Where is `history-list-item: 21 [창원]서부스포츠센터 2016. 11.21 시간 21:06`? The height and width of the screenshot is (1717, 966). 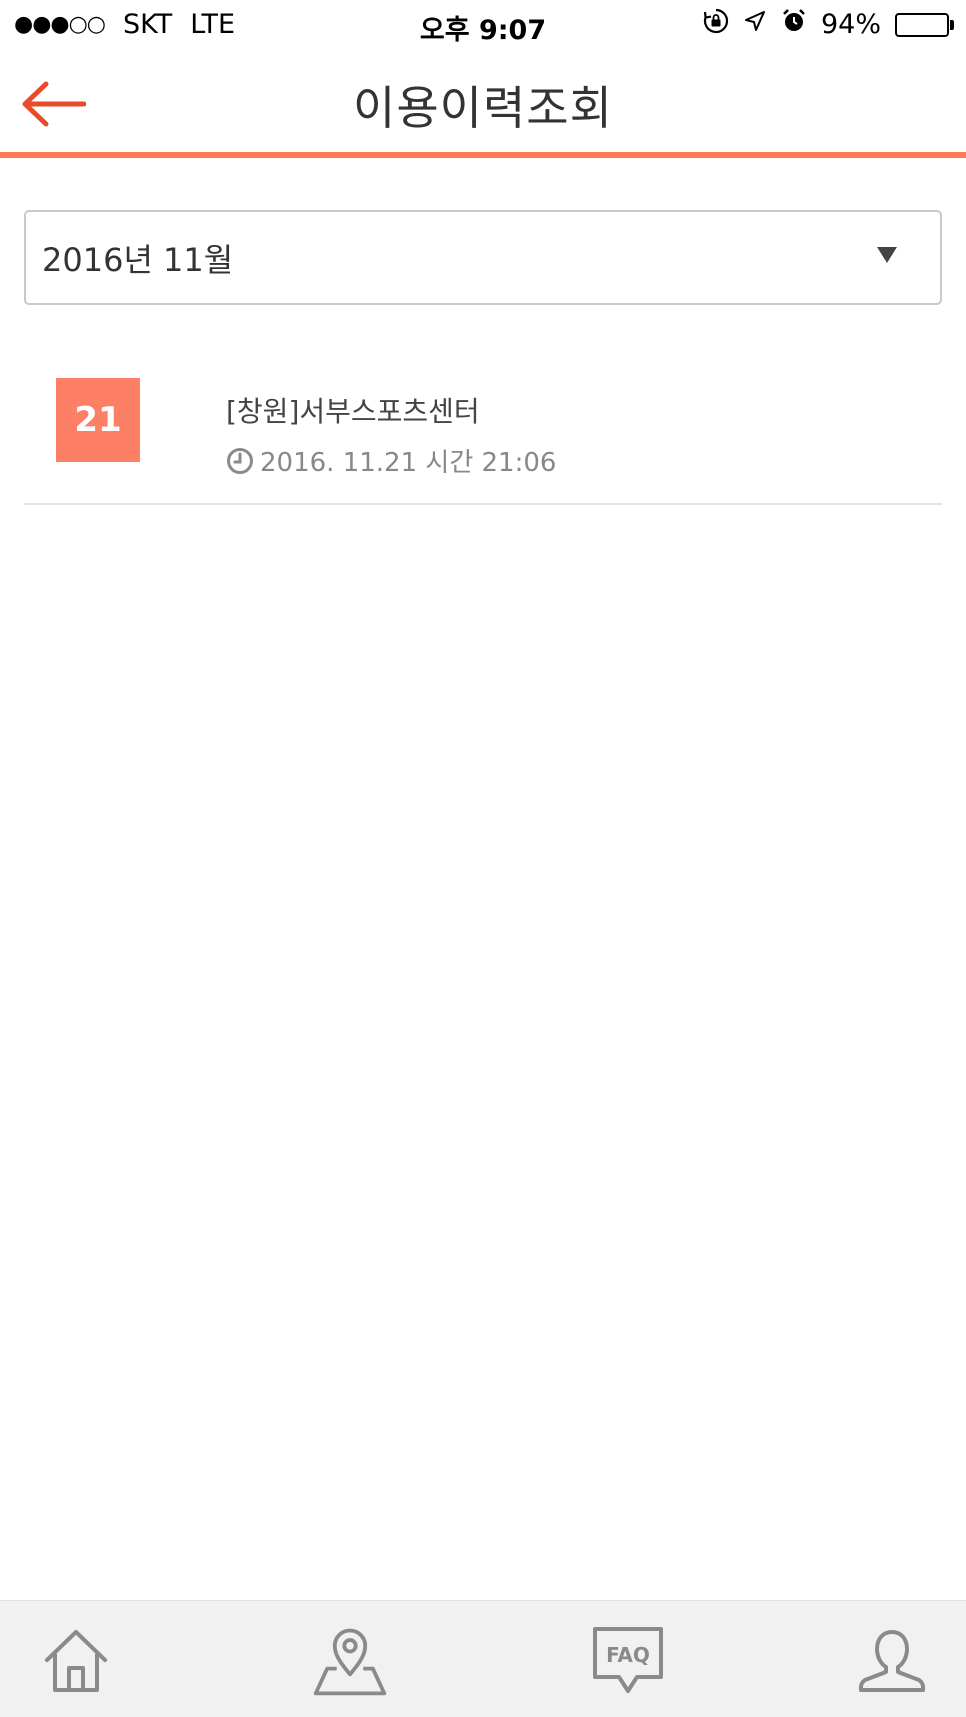 history-list-item: 21 [창원]서부스포츠센터 2016. 11.21 시간 21:06 is located at coordinates (483, 427).